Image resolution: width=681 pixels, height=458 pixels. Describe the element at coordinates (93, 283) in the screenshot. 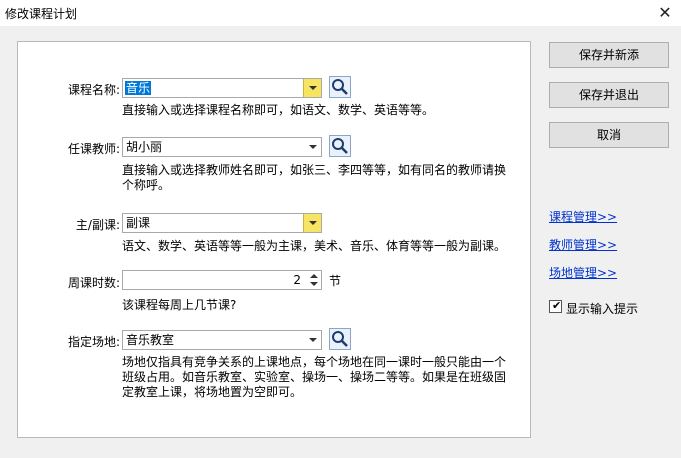

I see `weekly-periods-label: 周课时数:` at that location.